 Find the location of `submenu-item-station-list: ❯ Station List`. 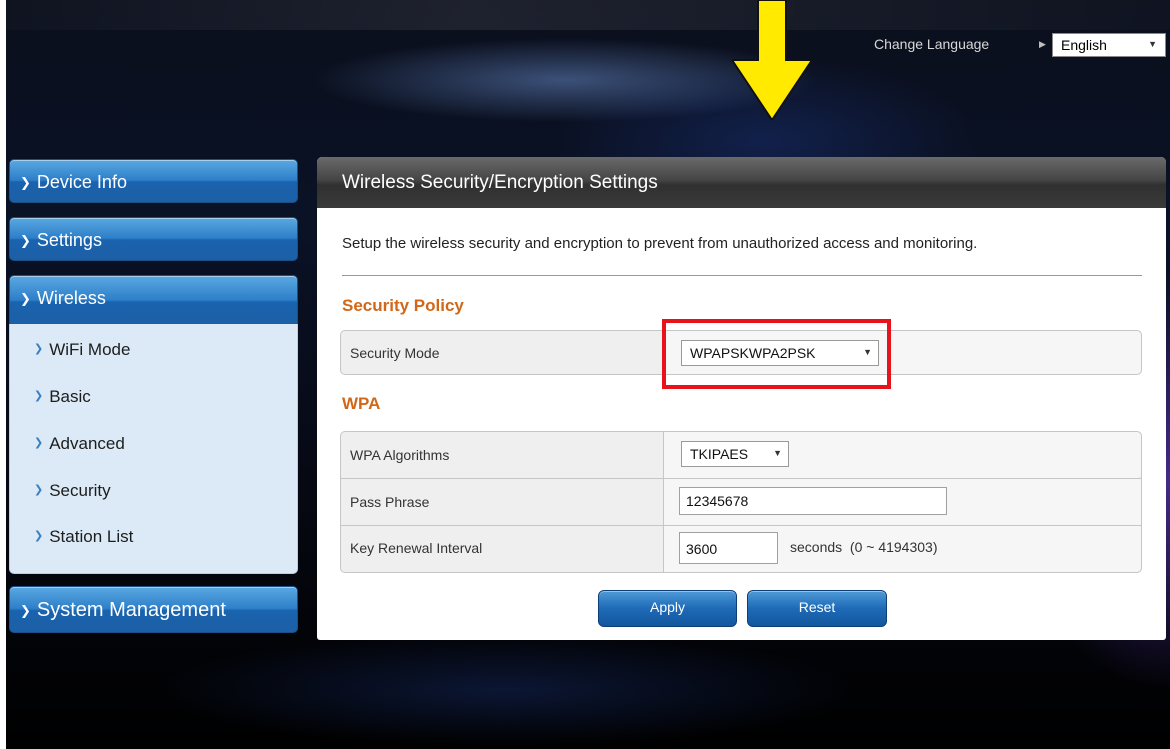

submenu-item-station-list: ❯ Station List is located at coordinates (83, 537).